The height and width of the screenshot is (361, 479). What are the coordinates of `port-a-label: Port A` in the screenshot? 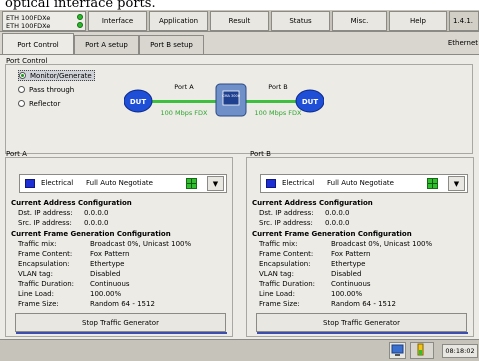 It's located at (184, 87).